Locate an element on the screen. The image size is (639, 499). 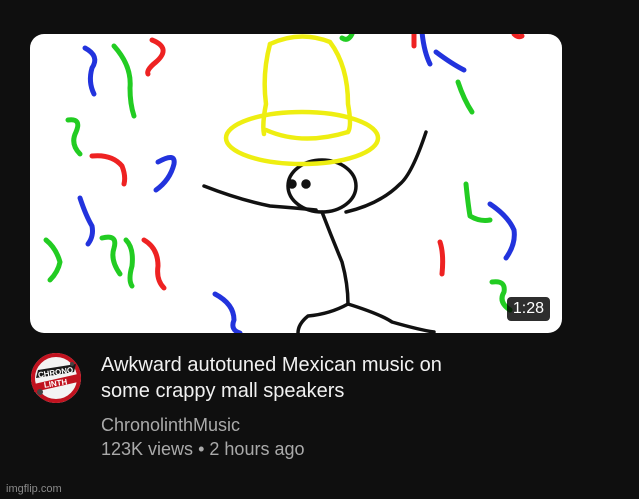
channel-logo-icon: CHRONO LINTH is located at coordinates (56, 378).